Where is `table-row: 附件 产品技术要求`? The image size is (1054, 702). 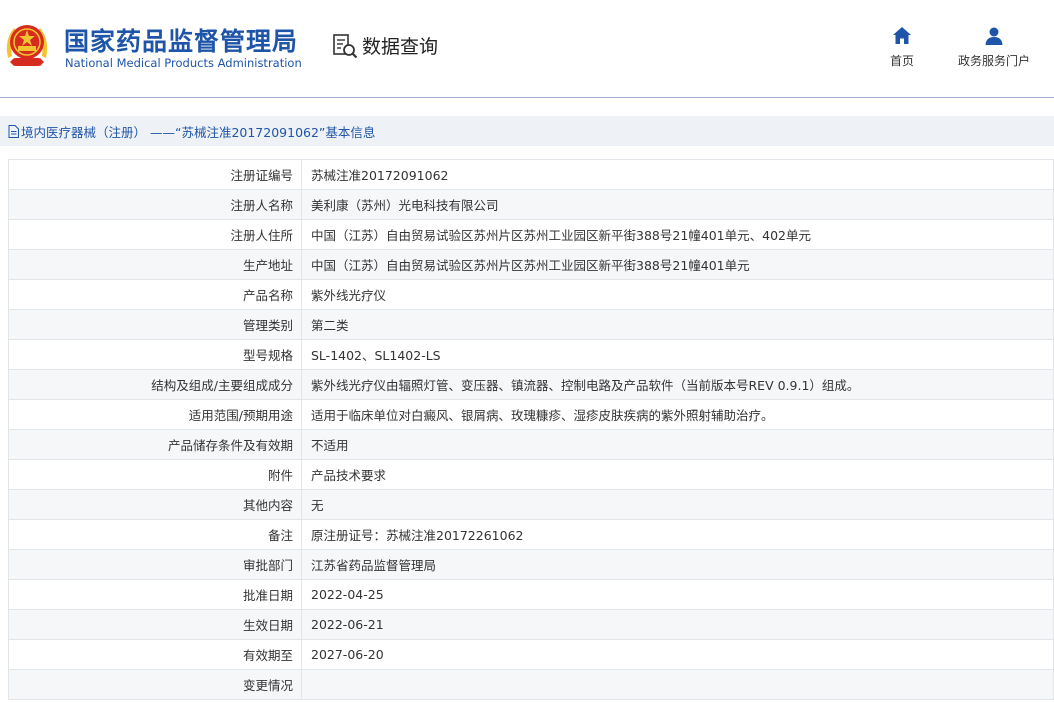
table-row: 附件 产品技术要求 is located at coordinates (531, 474).